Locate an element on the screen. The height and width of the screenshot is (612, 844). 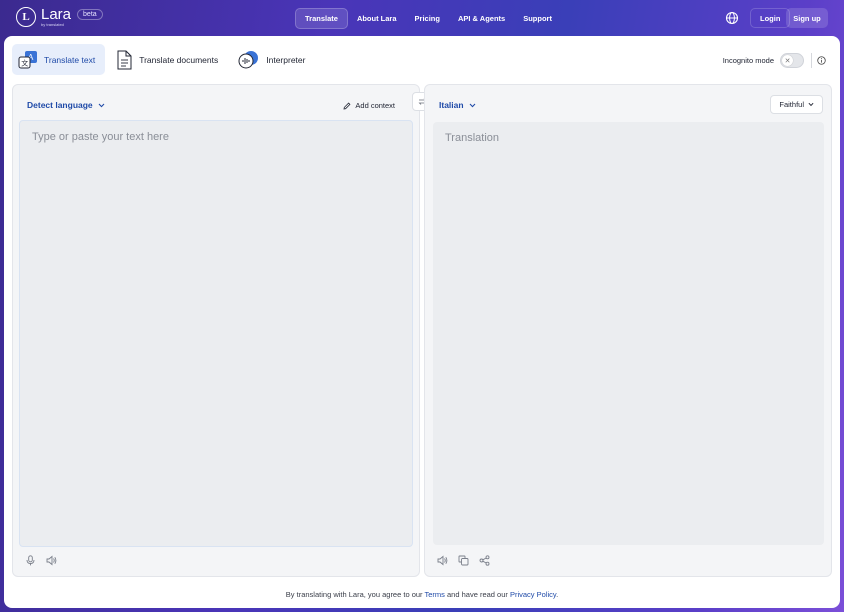
tab-label: Translate documents is located at coordinates (179, 59).